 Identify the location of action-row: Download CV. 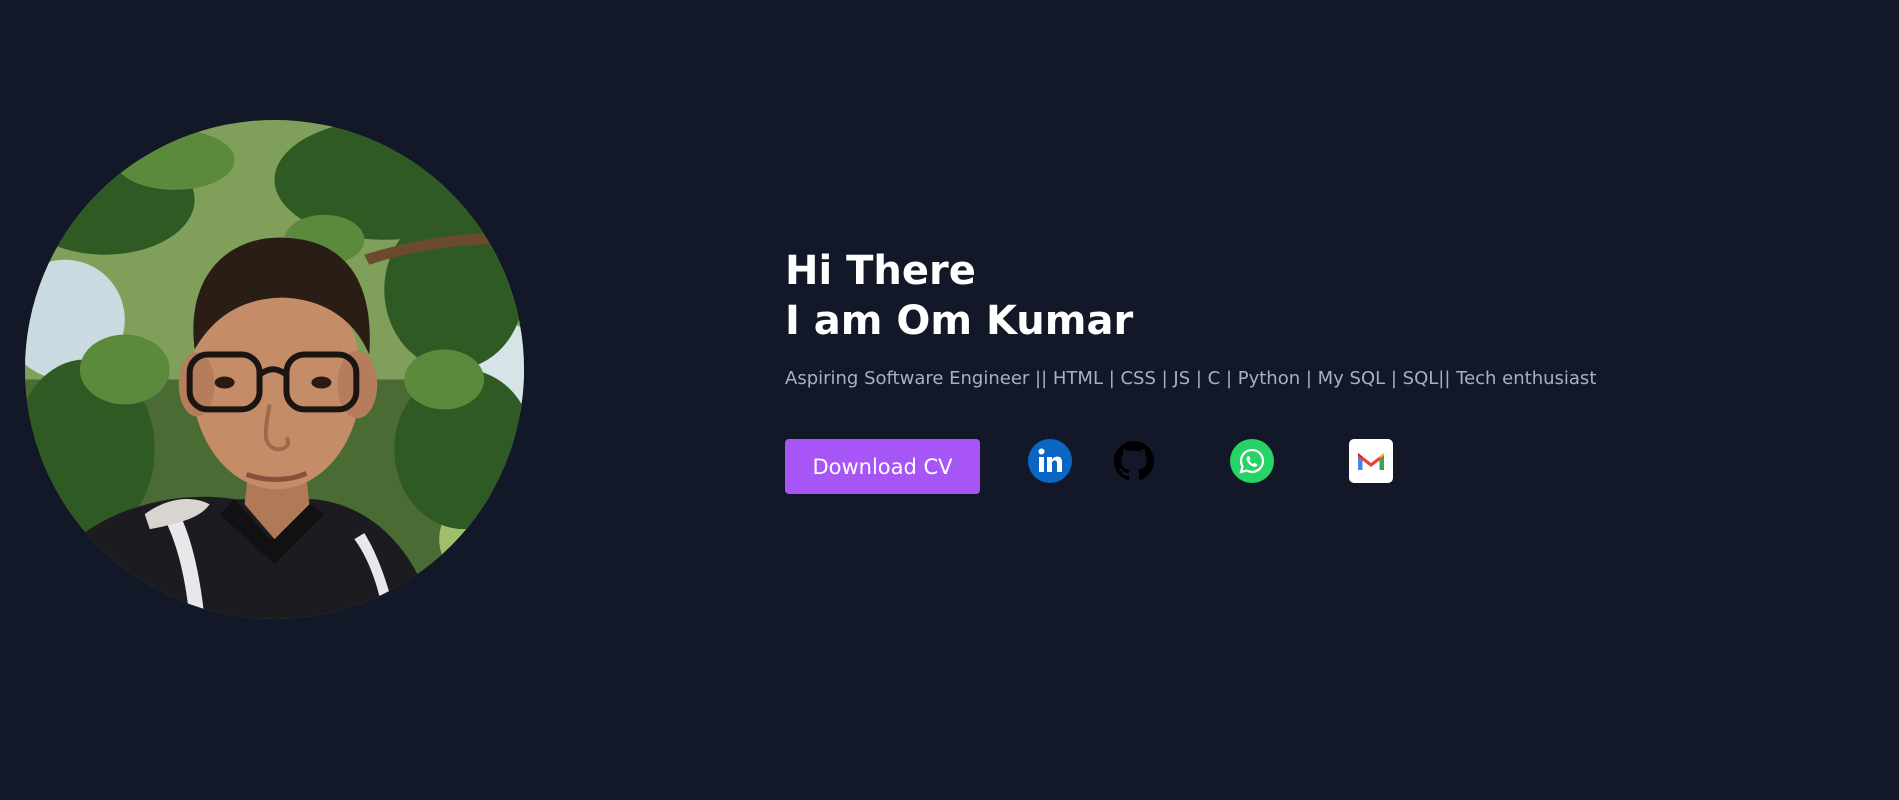
(1235, 467).